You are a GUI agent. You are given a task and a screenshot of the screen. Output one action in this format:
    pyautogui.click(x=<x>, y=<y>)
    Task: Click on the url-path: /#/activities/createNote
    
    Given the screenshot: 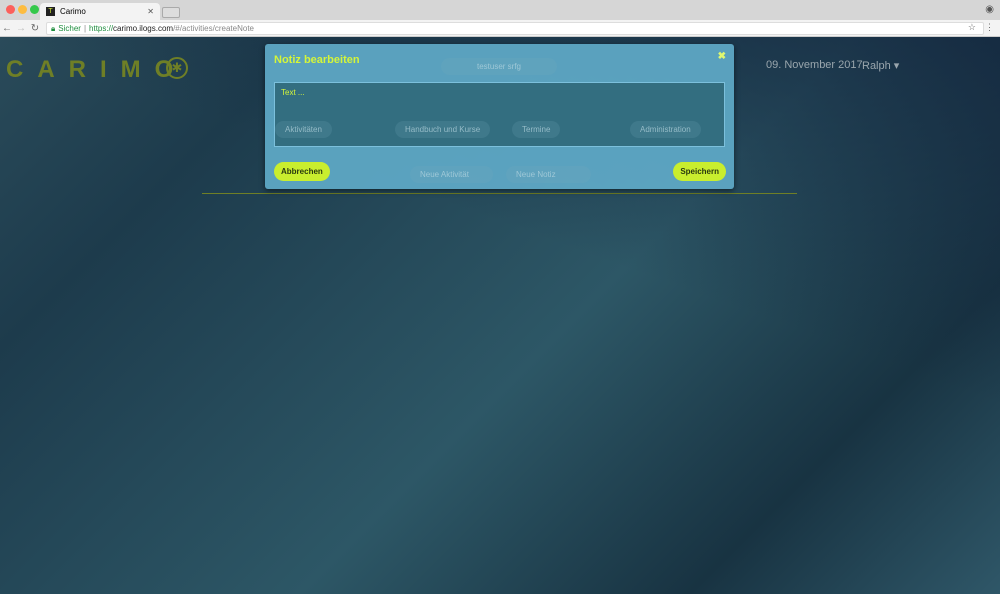 What is the action you would take?
    pyautogui.click(x=213, y=28)
    